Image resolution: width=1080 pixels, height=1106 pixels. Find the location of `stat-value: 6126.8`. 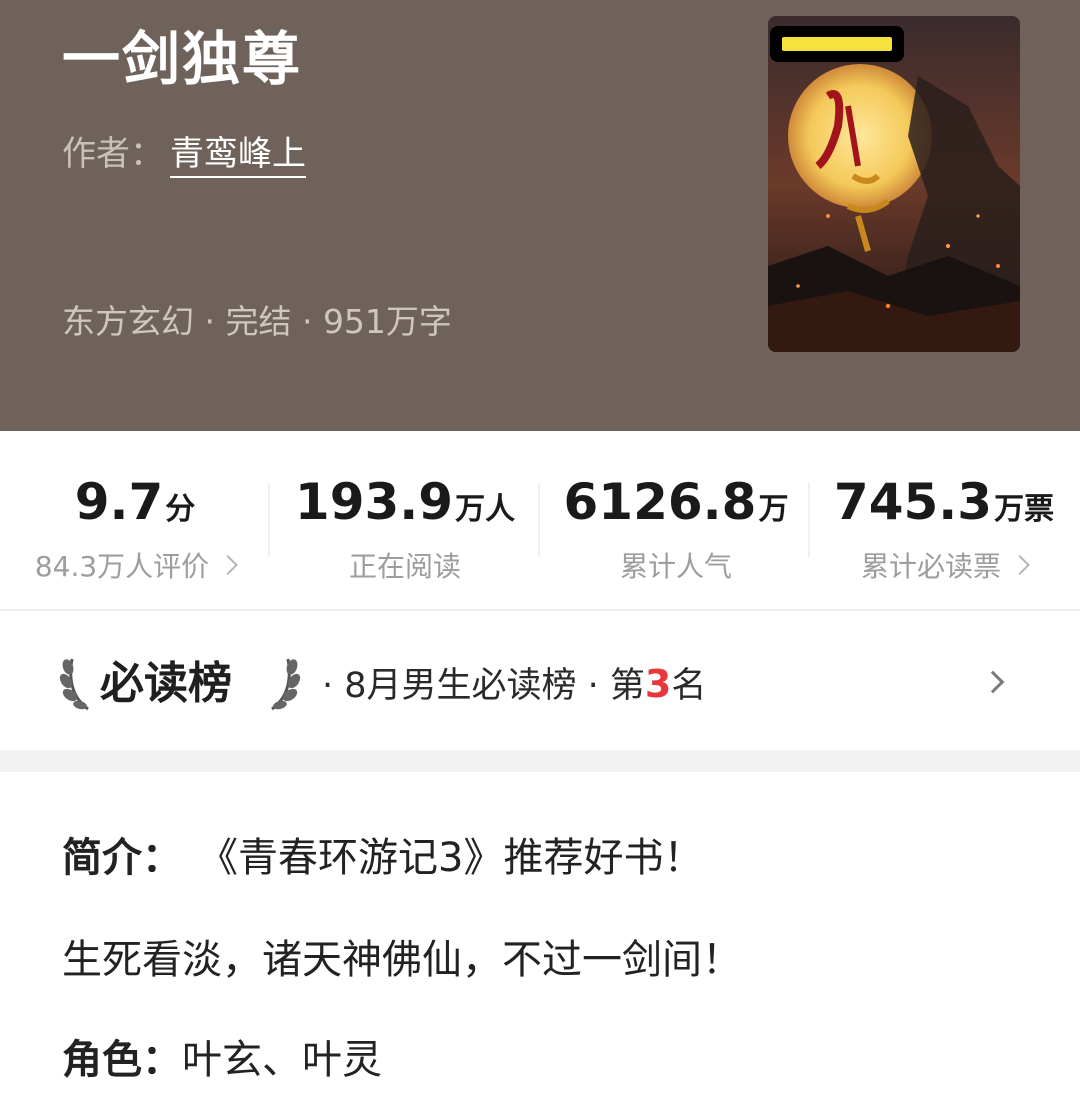

stat-value: 6126.8 is located at coordinates (660, 502).